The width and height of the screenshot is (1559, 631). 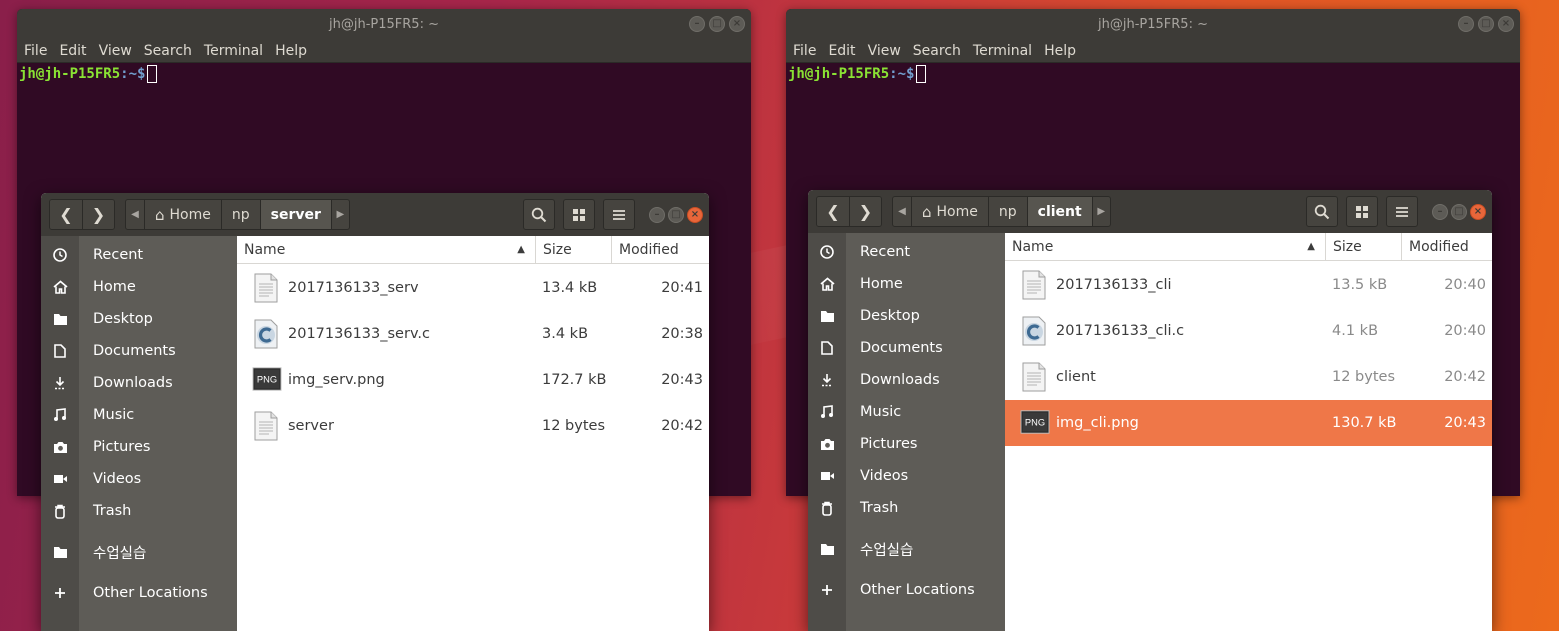 What do you see at coordinates (133, 383) in the screenshot?
I see `sidebar-item-label: Downloads` at bounding box center [133, 383].